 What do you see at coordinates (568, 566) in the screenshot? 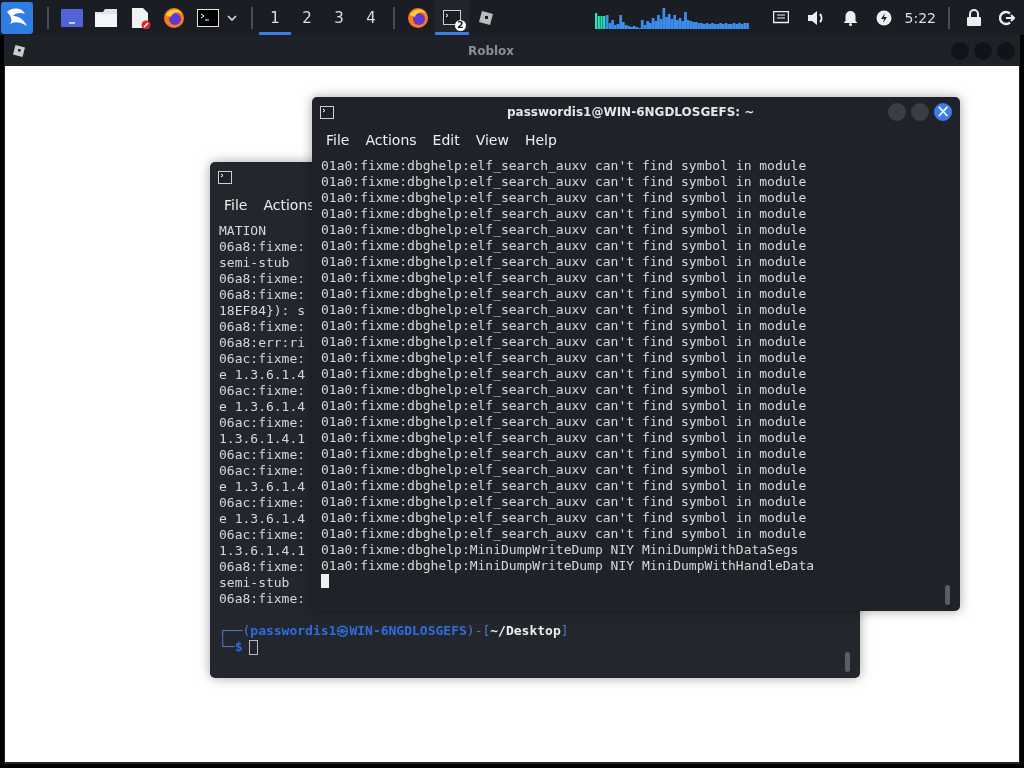
I see `terminal-line: 01a0:fixme:dbghelp:MiniDumpWriteDump NIY MiniDumpWithHandleData` at bounding box center [568, 566].